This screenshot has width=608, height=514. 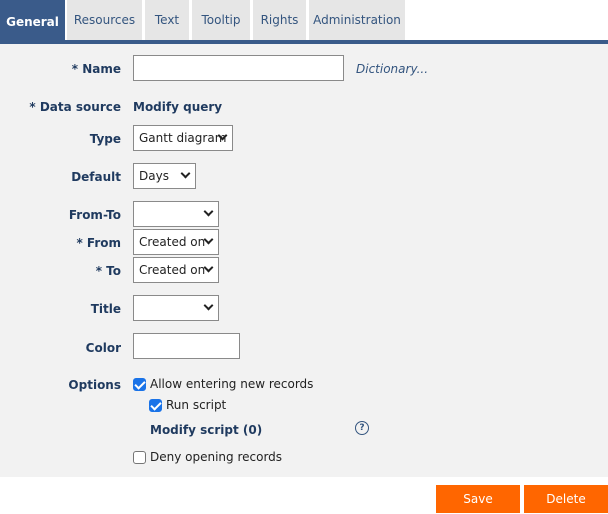 I want to click on from-select: Created on, so click(x=176, y=242).